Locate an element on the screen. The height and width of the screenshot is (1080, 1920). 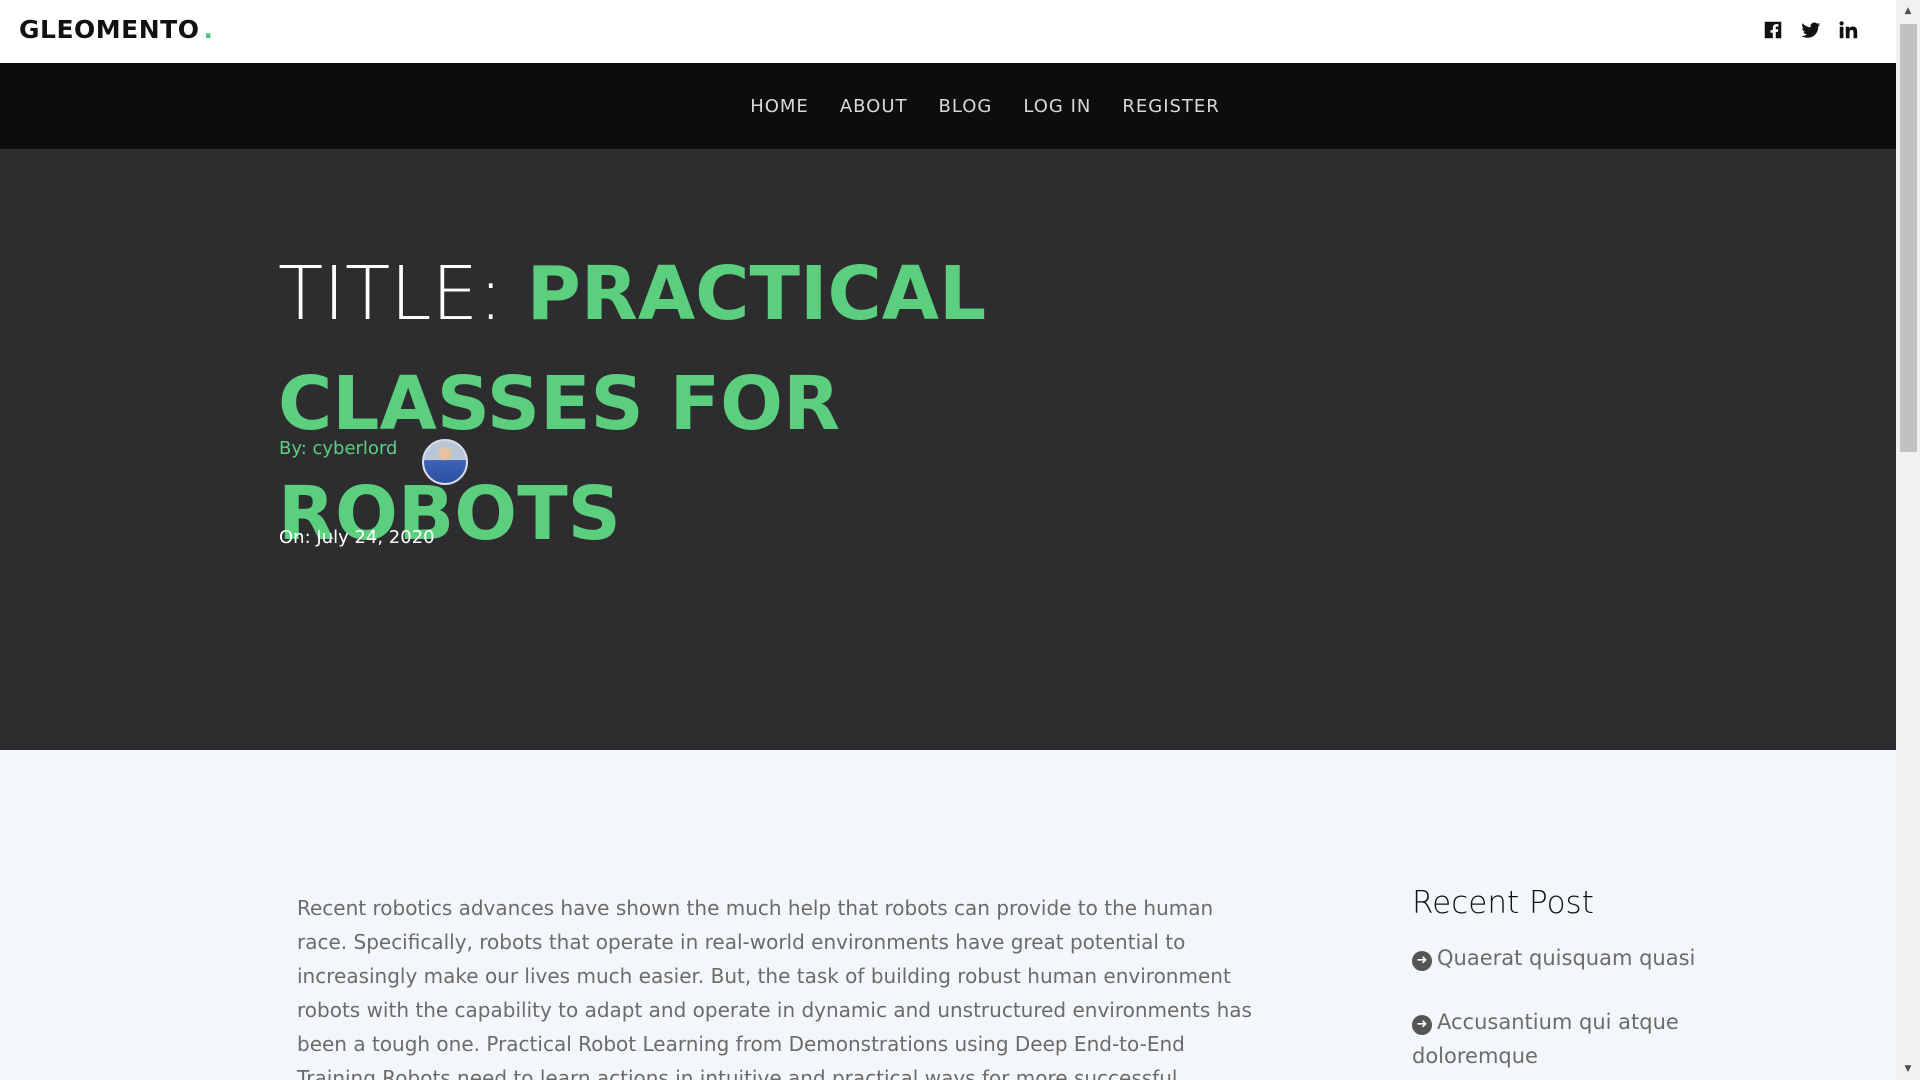
nav-about: ABOUT is located at coordinates (874, 106).